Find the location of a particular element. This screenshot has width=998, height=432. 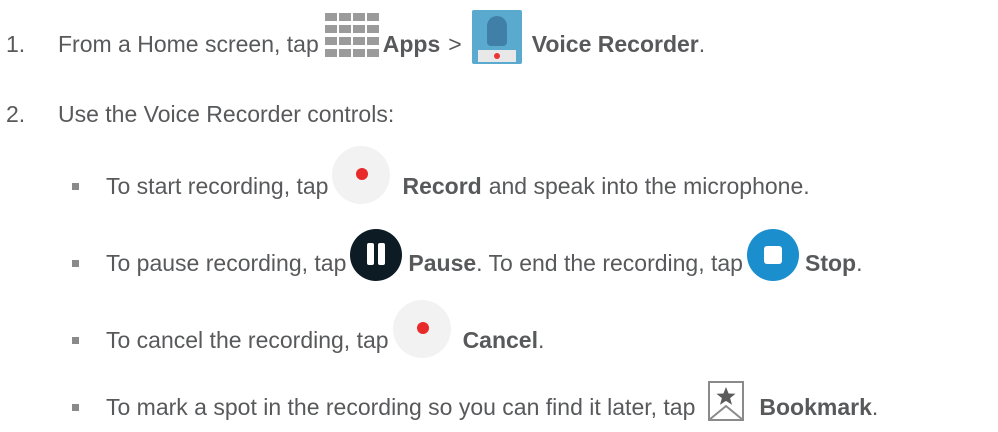

step-number: 1. is located at coordinates (16, 43).